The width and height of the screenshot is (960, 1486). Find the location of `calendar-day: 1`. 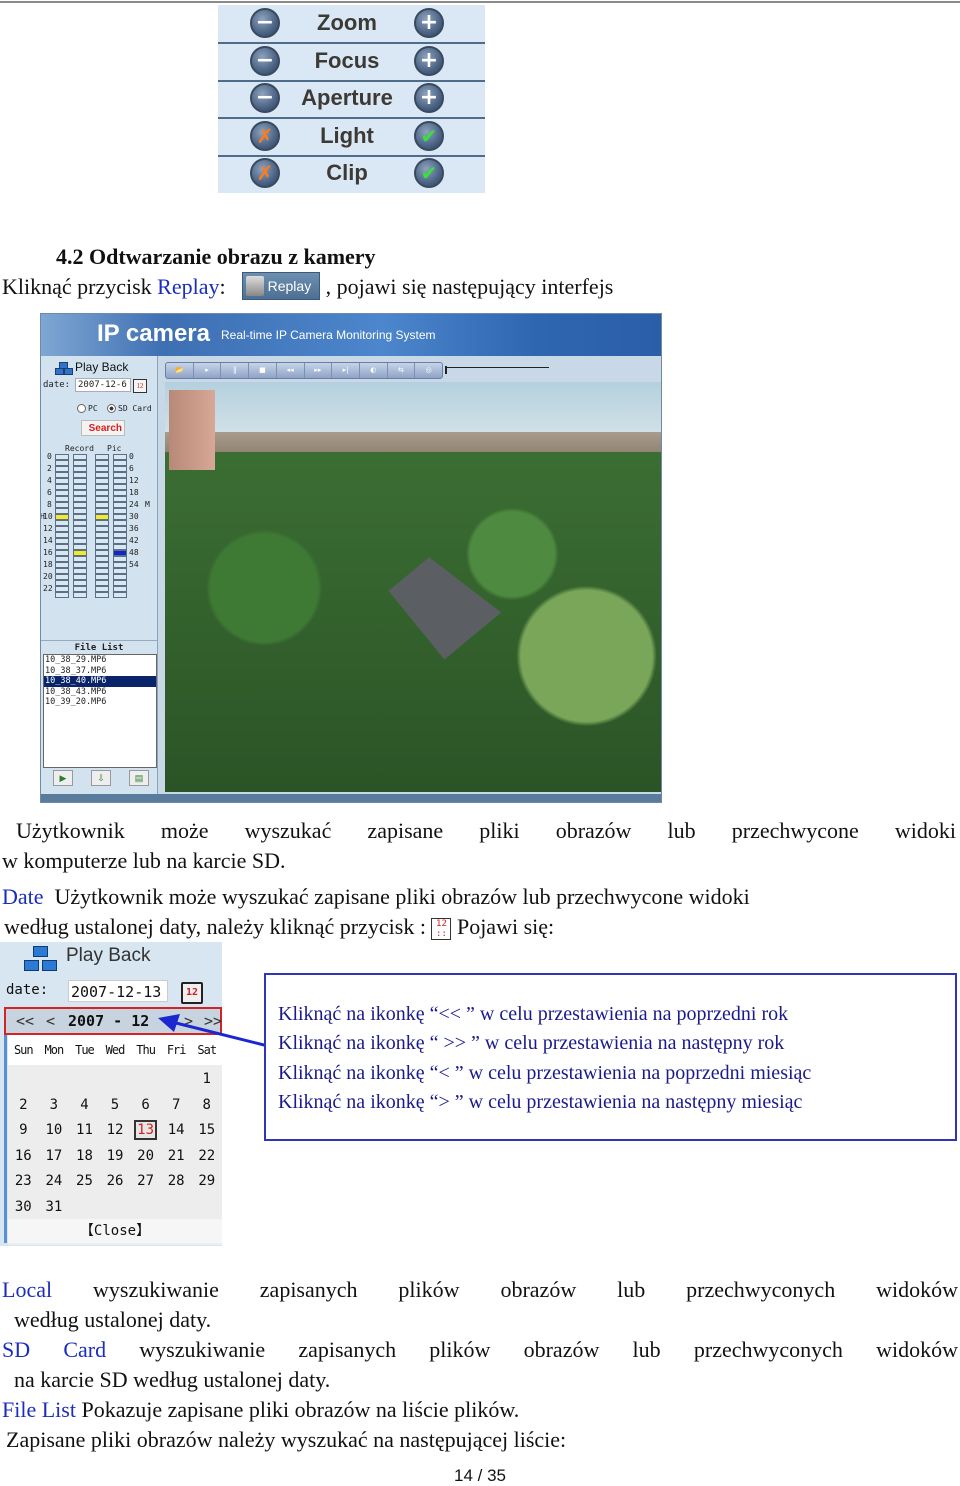

calendar-day: 1 is located at coordinates (206, 1080).